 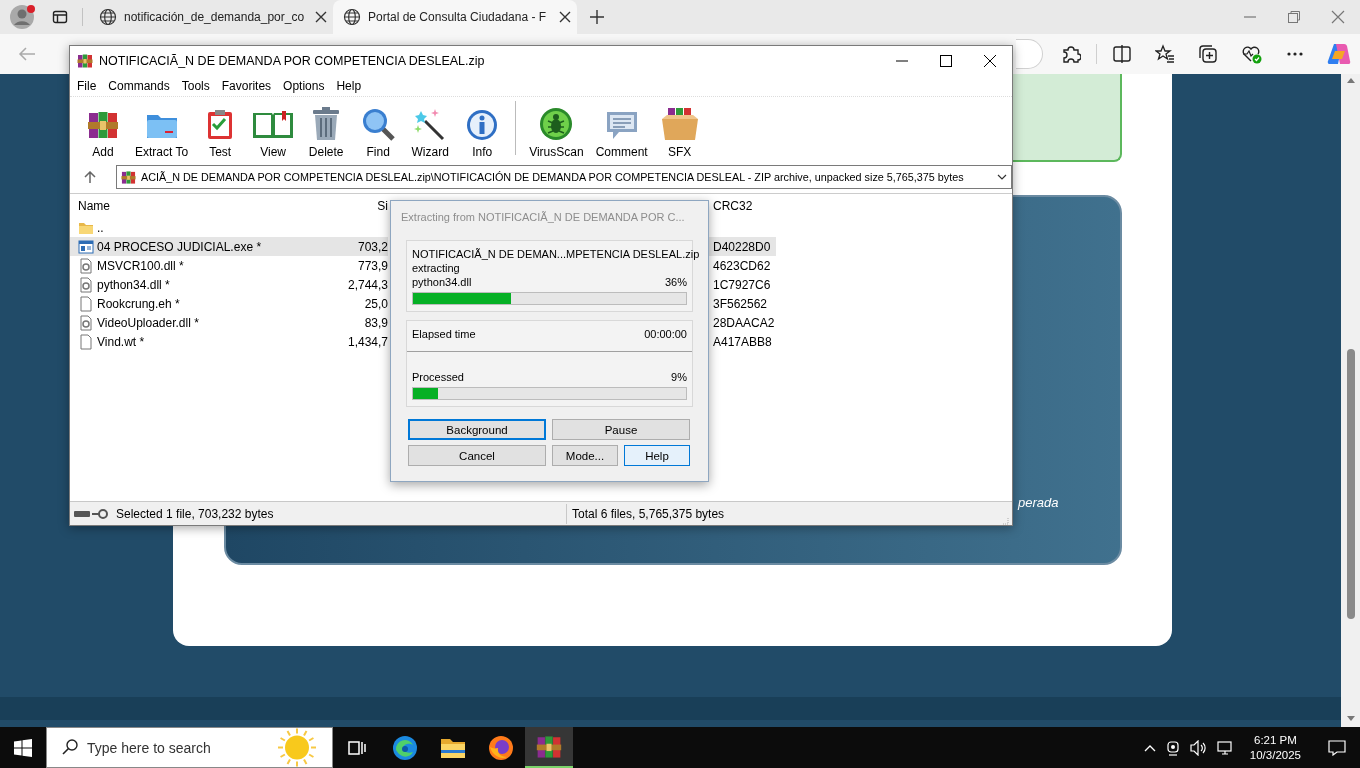 What do you see at coordinates (1275, 747) in the screenshot?
I see `clock: 6:21 PM 10/3/2025` at bounding box center [1275, 747].